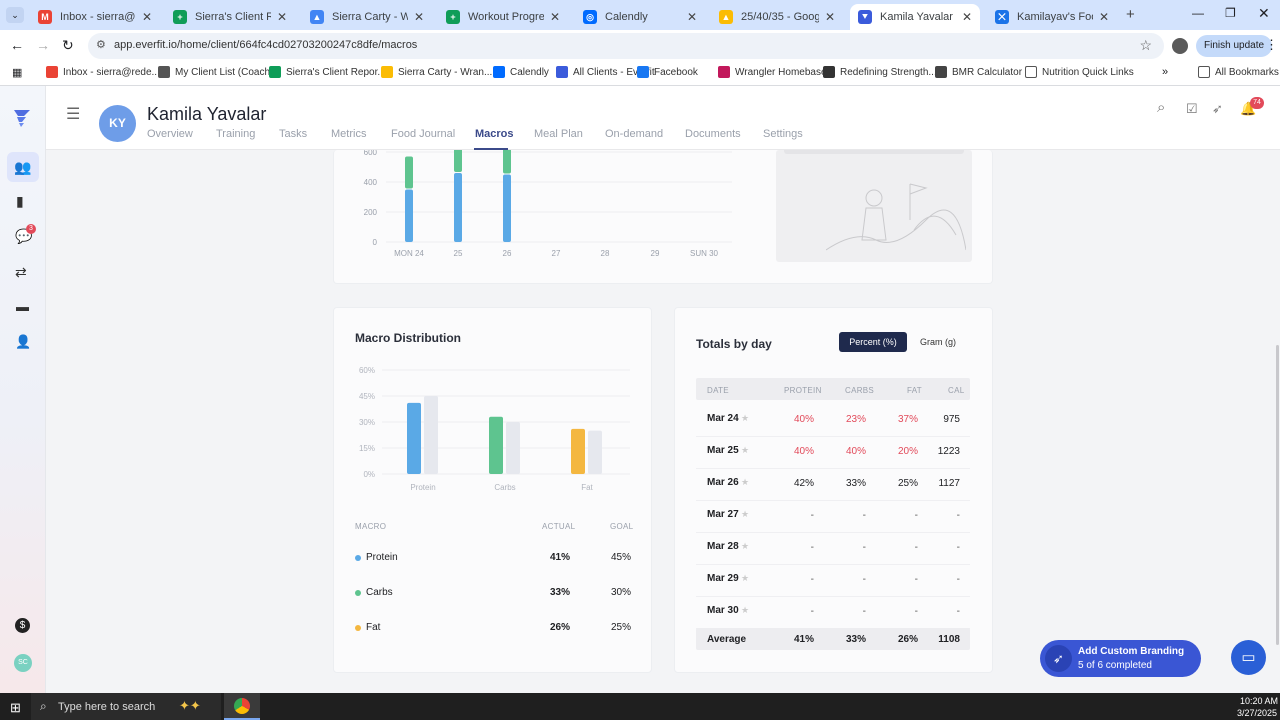 The width and height of the screenshot is (1280, 720). Describe the element at coordinates (1161, 107) in the screenshot. I see `search-icon: ⌕` at that location.